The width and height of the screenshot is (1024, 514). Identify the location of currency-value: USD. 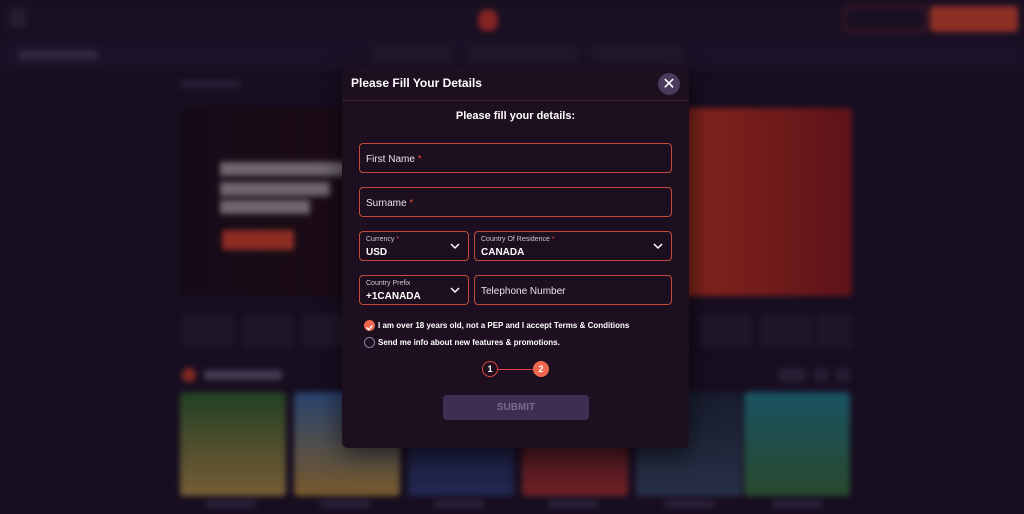
(377, 252).